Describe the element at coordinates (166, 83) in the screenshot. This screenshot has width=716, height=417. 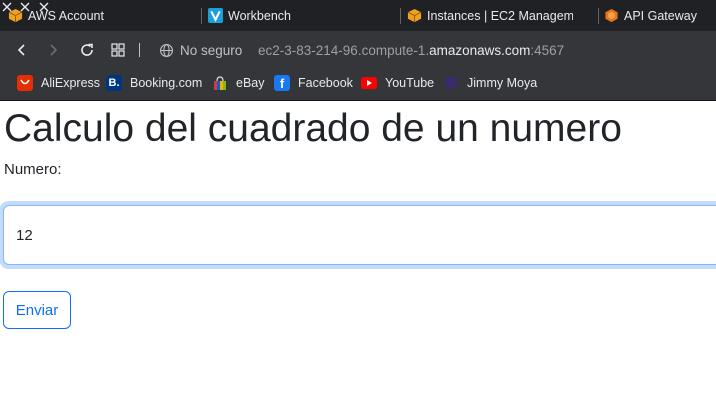
I see `bookmark-label: Booking.com` at that location.